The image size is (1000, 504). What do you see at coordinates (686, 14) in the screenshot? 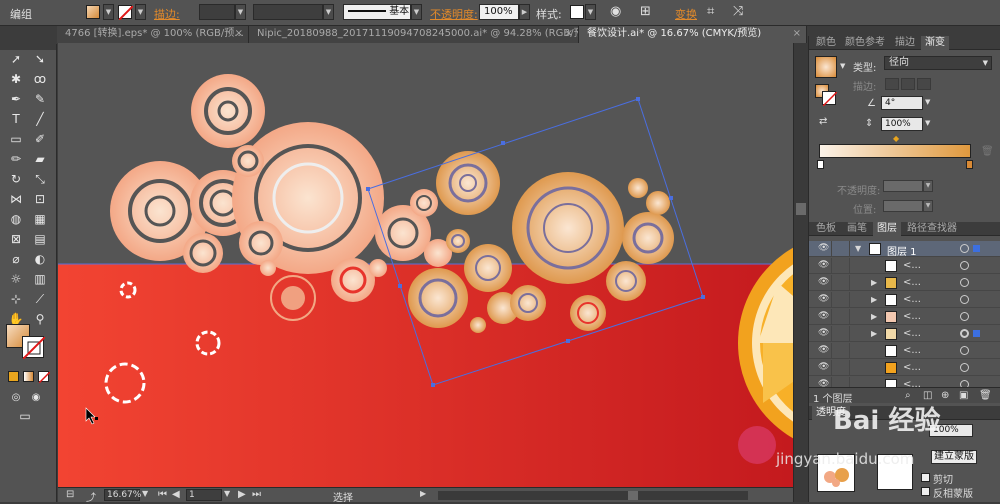
I see `transform-label: 变换` at bounding box center [686, 14].